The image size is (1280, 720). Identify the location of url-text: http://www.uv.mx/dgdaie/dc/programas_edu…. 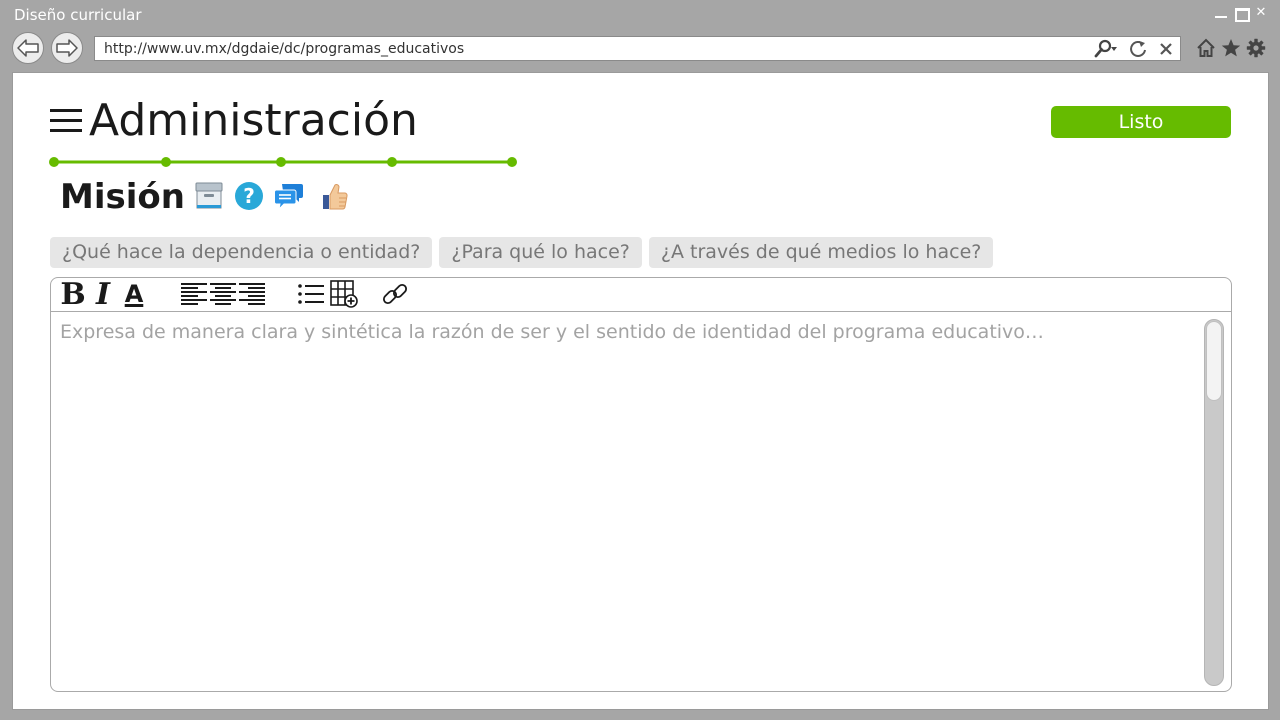
(284, 49).